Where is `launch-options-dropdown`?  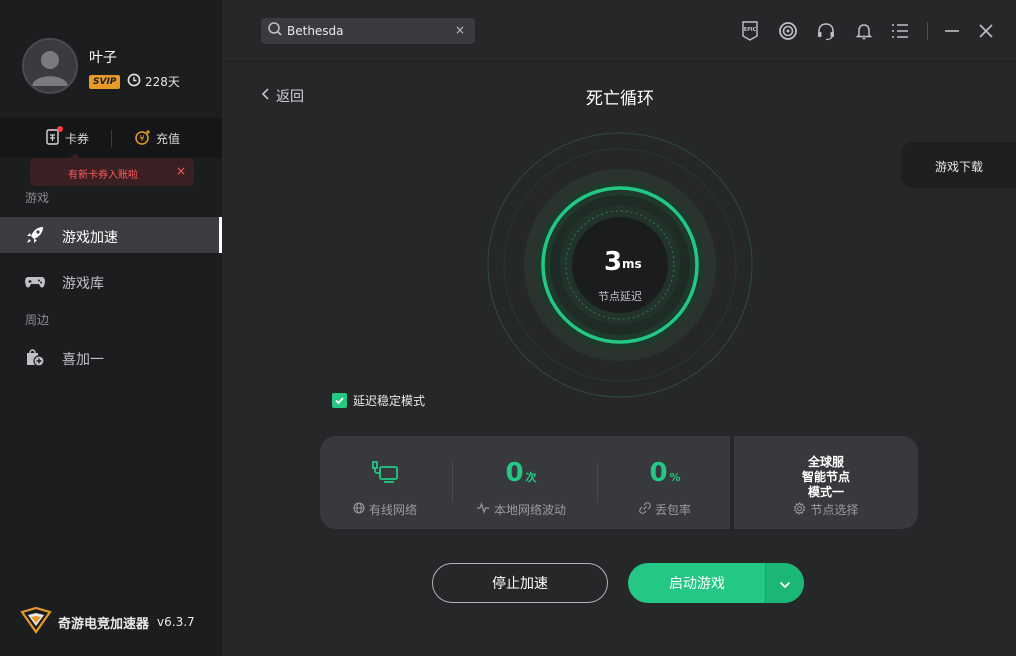
launch-options-dropdown is located at coordinates (785, 583).